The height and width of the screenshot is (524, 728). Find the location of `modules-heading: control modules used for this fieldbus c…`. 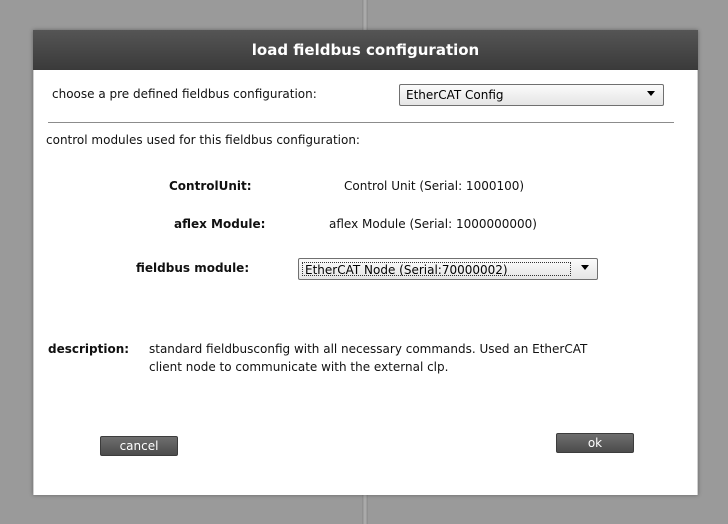

modules-heading: control modules used for this fieldbus c… is located at coordinates (203, 140).